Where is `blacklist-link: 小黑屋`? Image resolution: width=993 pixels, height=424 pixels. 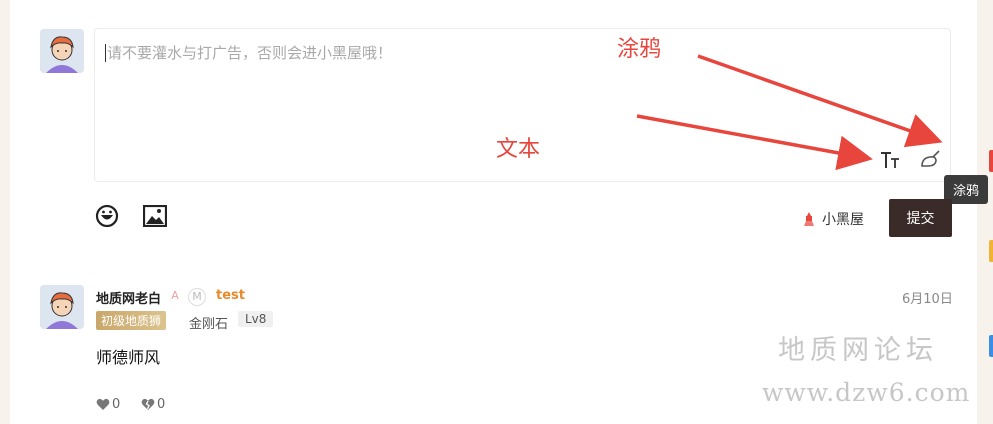 blacklist-link: 小黑屋 is located at coordinates (832, 219).